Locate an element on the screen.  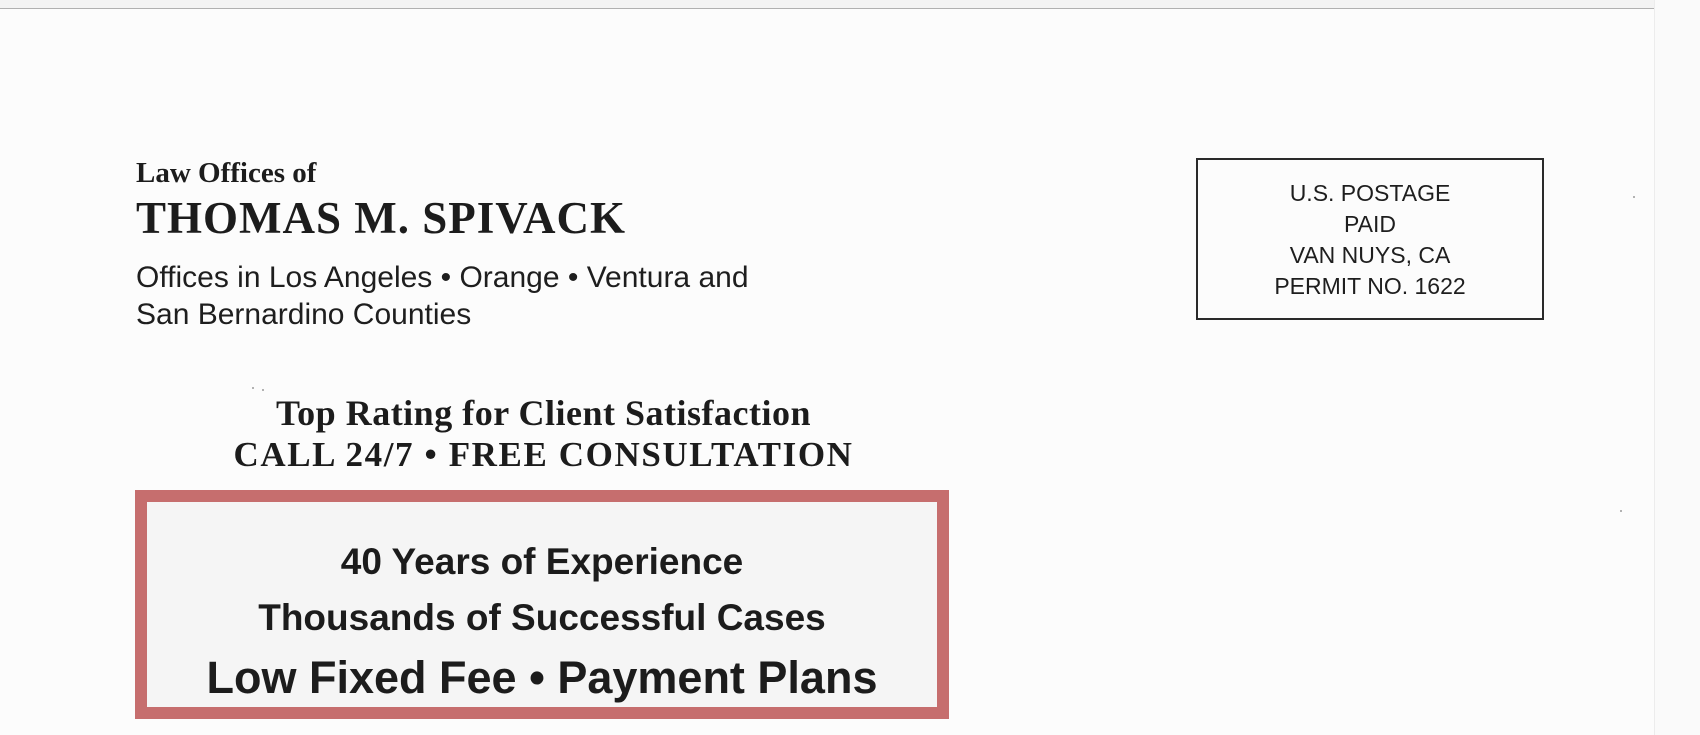
tagline-rating: Top Rating for Client Satisfaction is located at coordinates (543, 413).